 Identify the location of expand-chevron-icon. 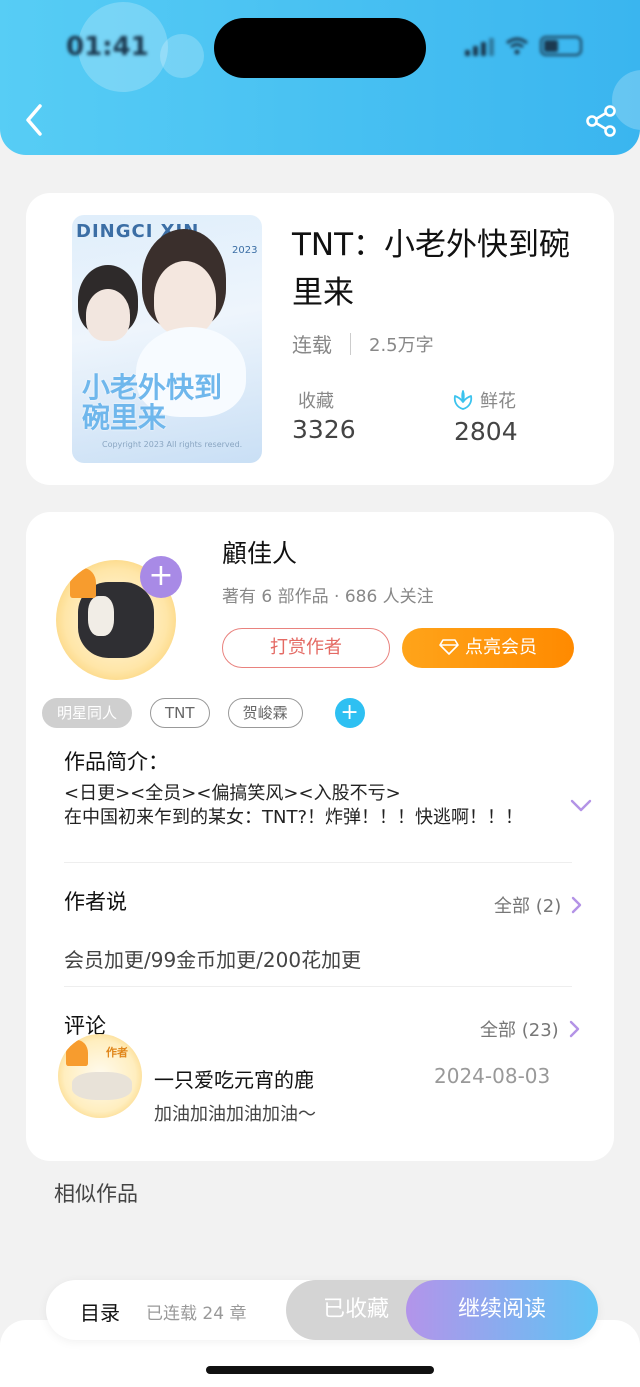
(581, 806).